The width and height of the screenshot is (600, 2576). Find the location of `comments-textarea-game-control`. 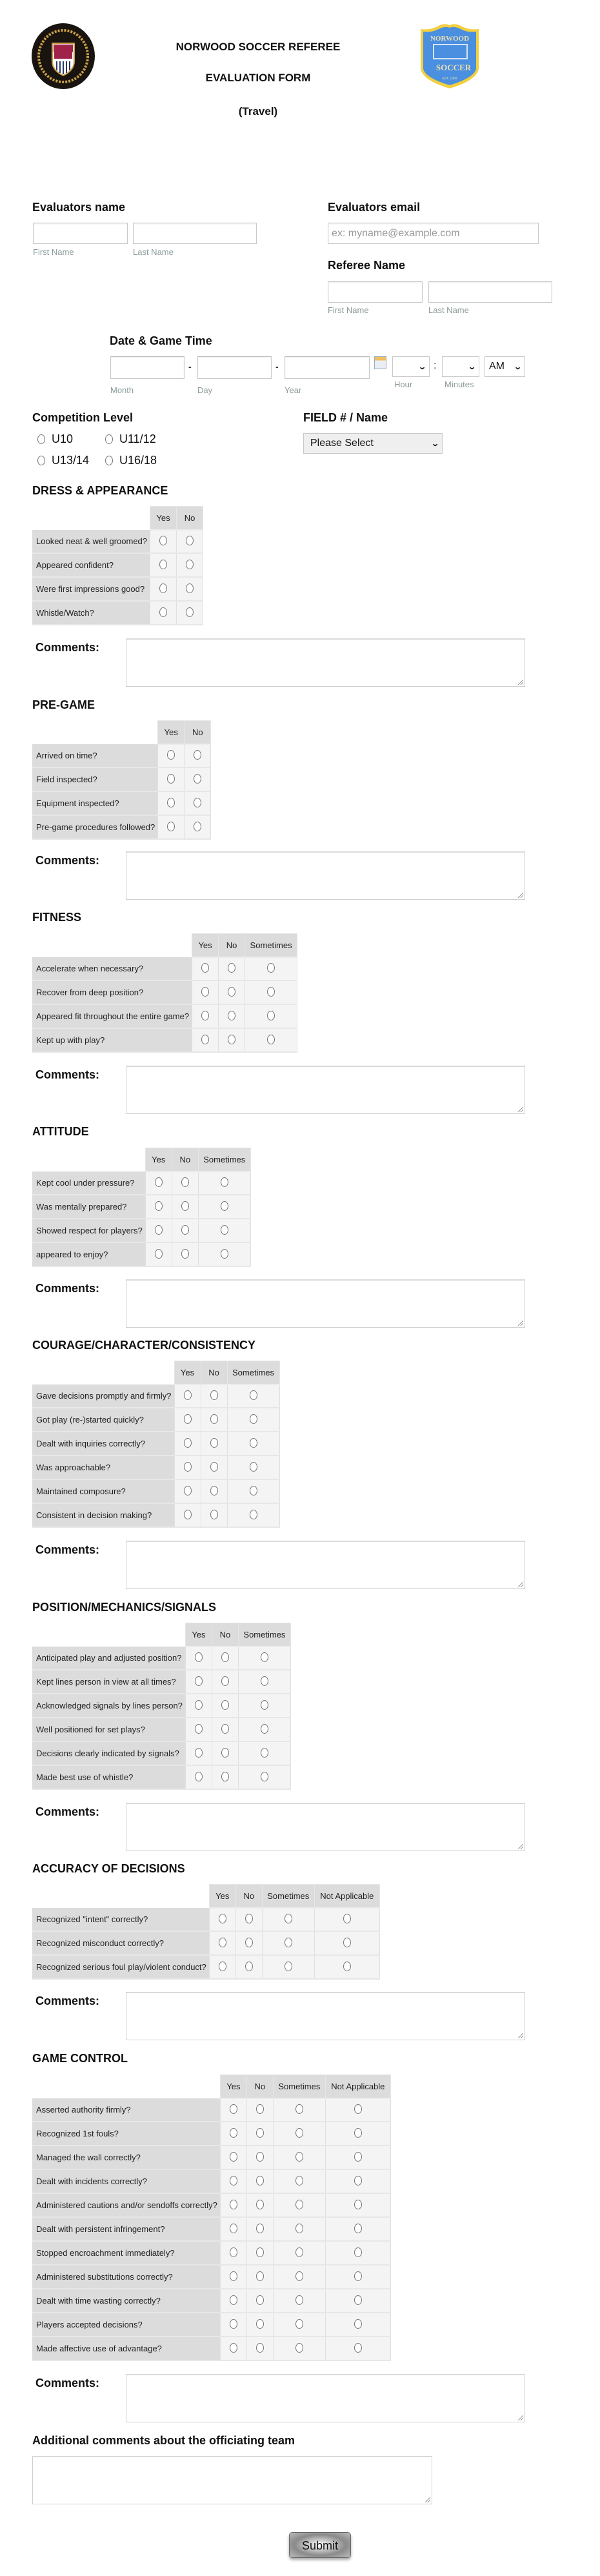

comments-textarea-game-control is located at coordinates (325, 2398).